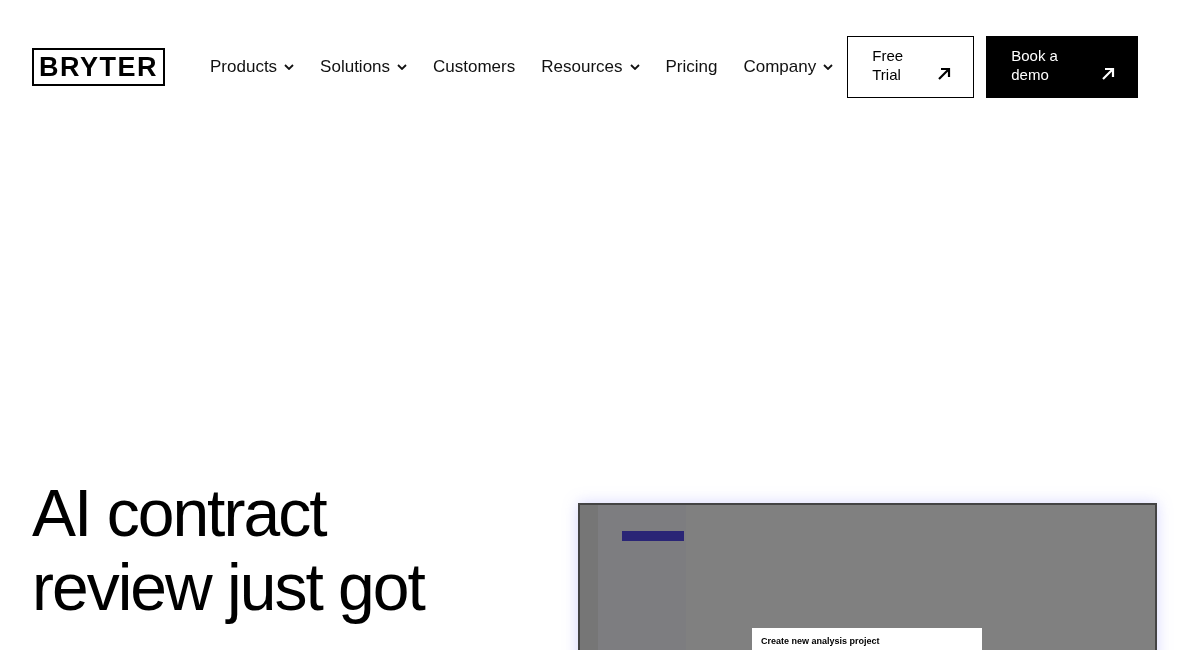  I want to click on nav-link: Resources, so click(590, 67).